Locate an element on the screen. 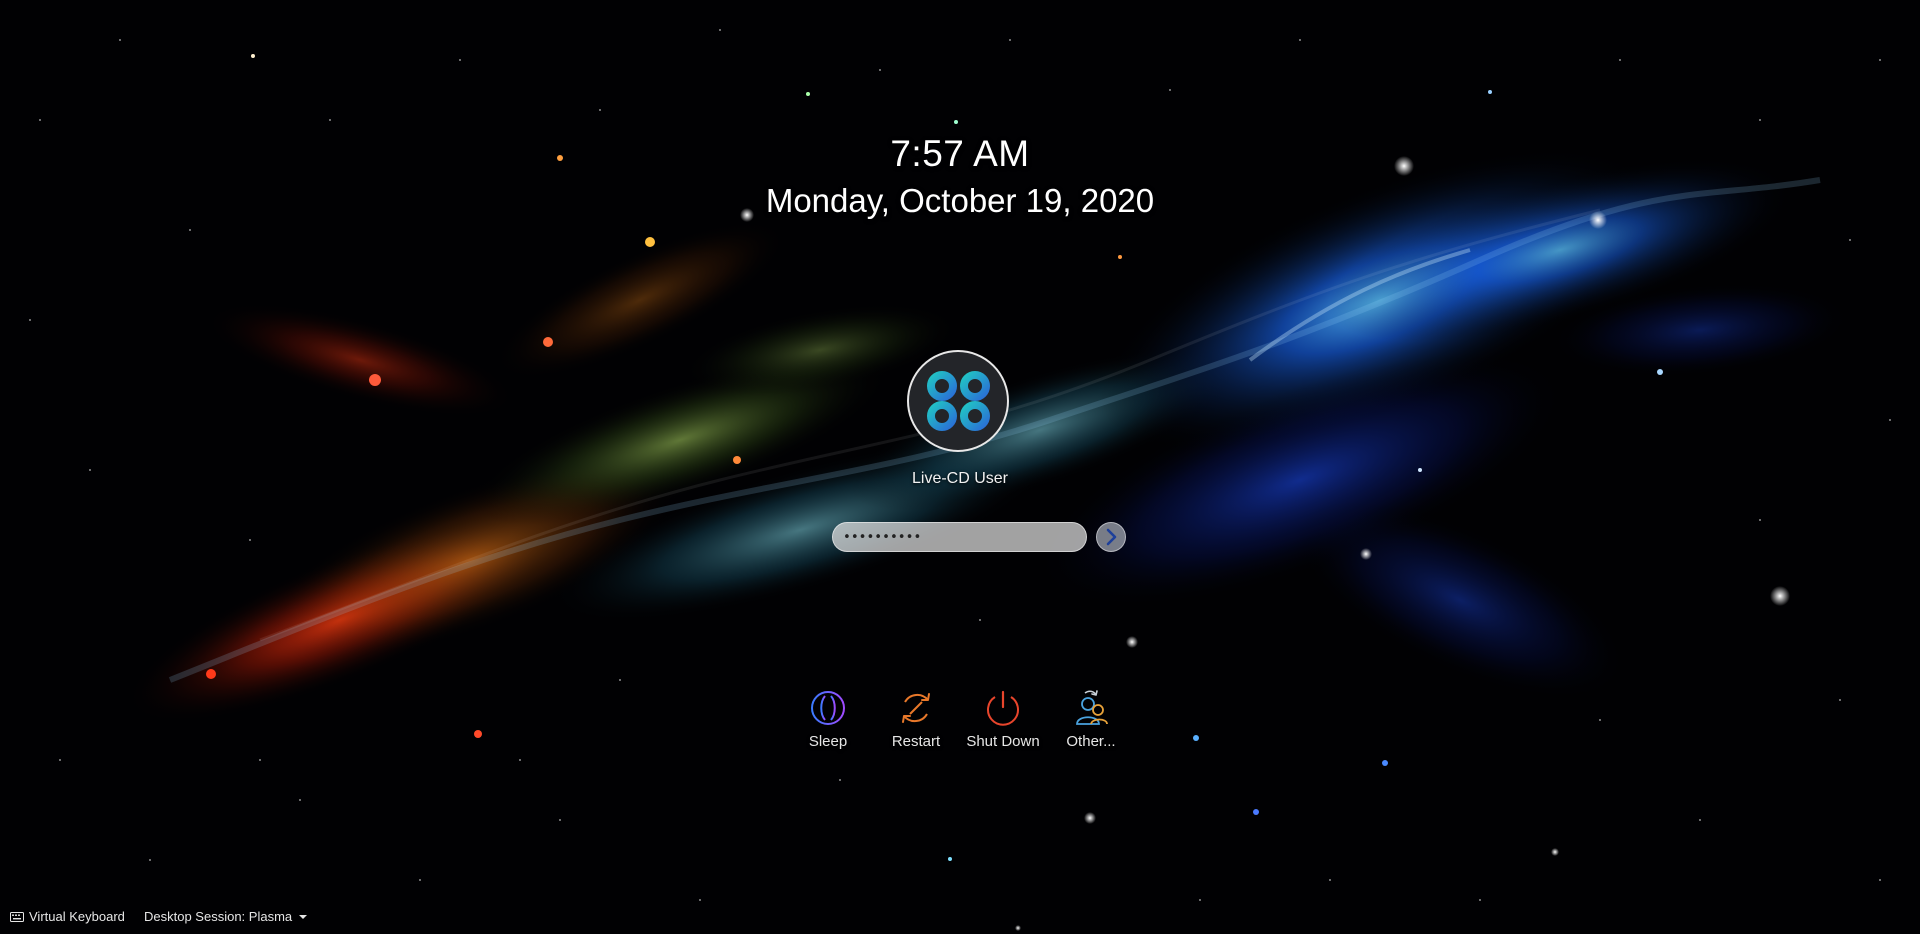 Image resolution: width=1920 pixels, height=934 pixels. keyboard-icon is located at coordinates (17, 916).